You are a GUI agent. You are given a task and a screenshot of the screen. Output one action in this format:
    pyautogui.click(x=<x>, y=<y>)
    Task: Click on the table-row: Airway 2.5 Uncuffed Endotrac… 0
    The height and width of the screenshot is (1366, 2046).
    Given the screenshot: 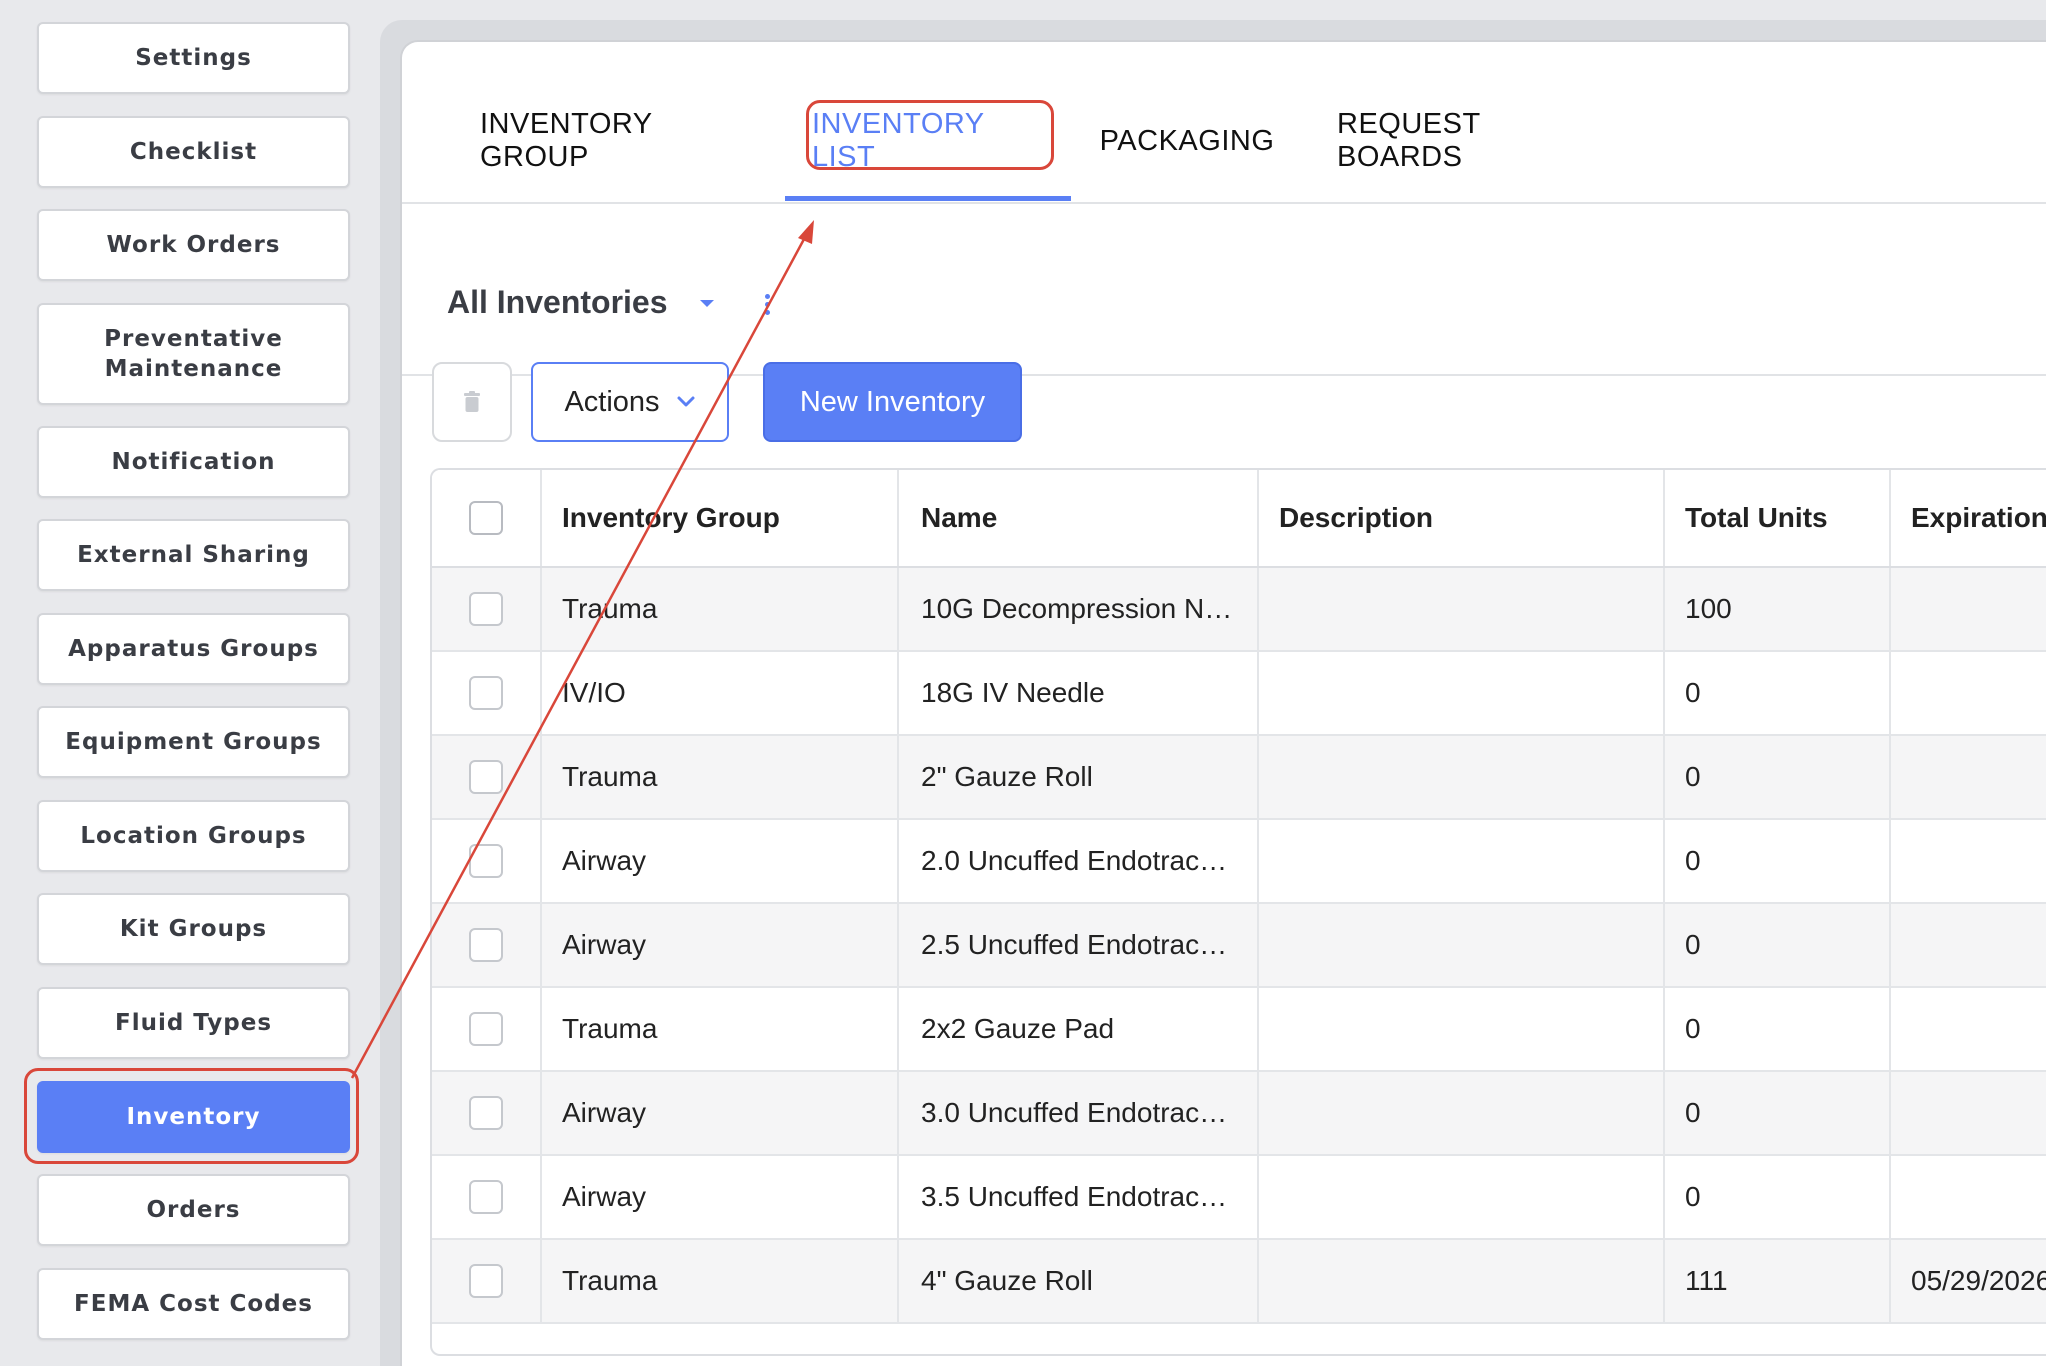 What is the action you would take?
    pyautogui.click(x=1239, y=946)
    